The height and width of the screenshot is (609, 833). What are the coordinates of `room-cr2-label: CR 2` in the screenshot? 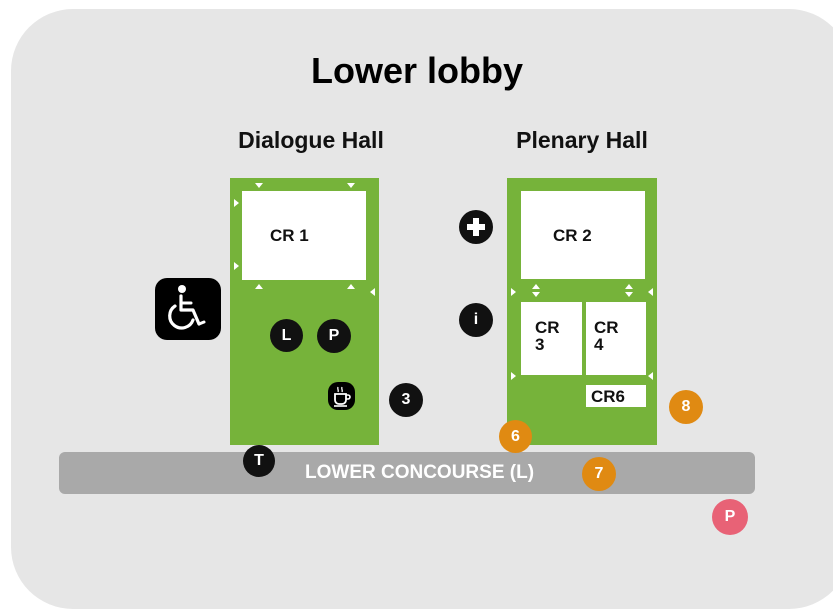 It's located at (572, 235).